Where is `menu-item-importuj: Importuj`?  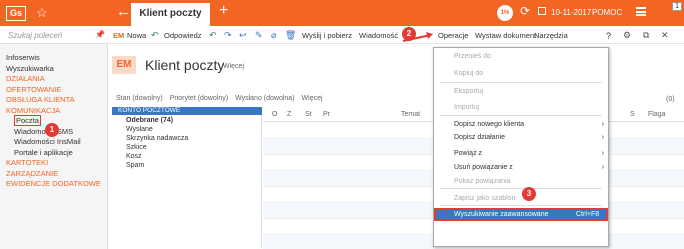
menu-item-importuj: Importuj is located at coordinates (521, 108).